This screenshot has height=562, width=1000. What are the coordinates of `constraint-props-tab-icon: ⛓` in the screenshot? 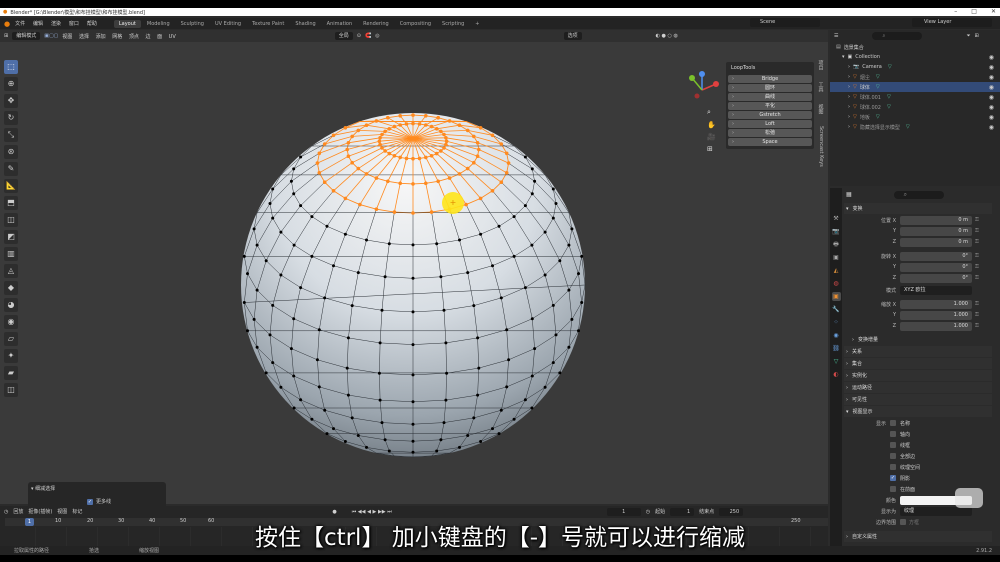 It's located at (836, 348).